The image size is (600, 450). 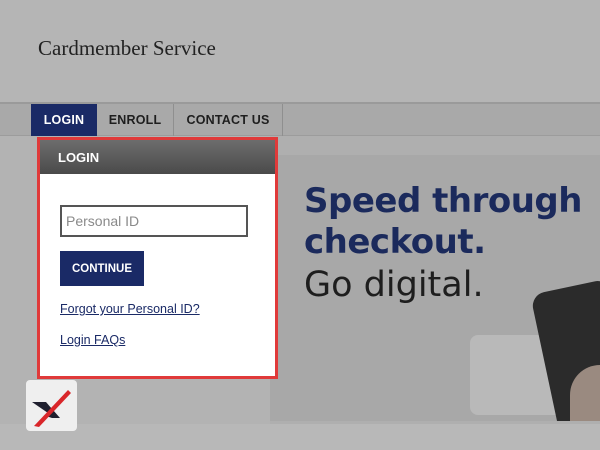 I want to click on banner-headline-line1: Speed through, so click(x=443, y=201).